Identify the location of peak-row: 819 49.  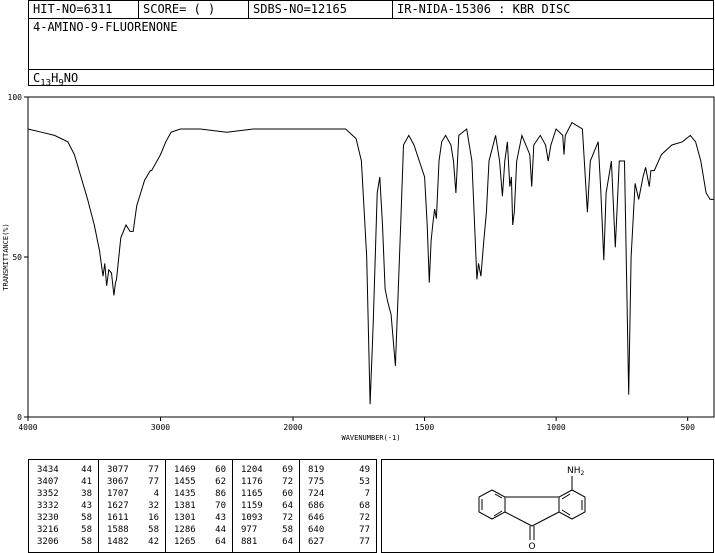
(338, 470).